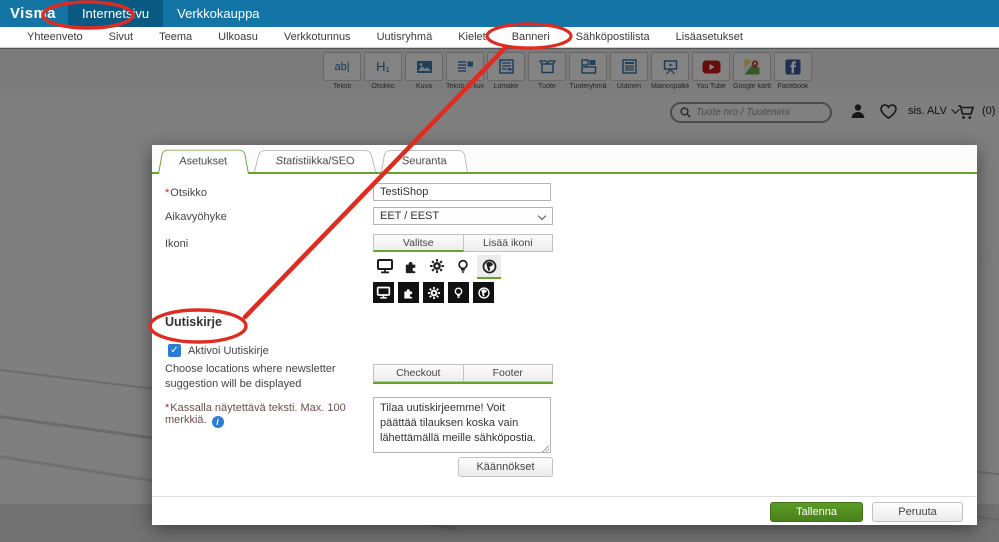 The height and width of the screenshot is (542, 999). What do you see at coordinates (405, 37) in the screenshot?
I see `nav-uutisryhma: Uutisryhmä` at bounding box center [405, 37].